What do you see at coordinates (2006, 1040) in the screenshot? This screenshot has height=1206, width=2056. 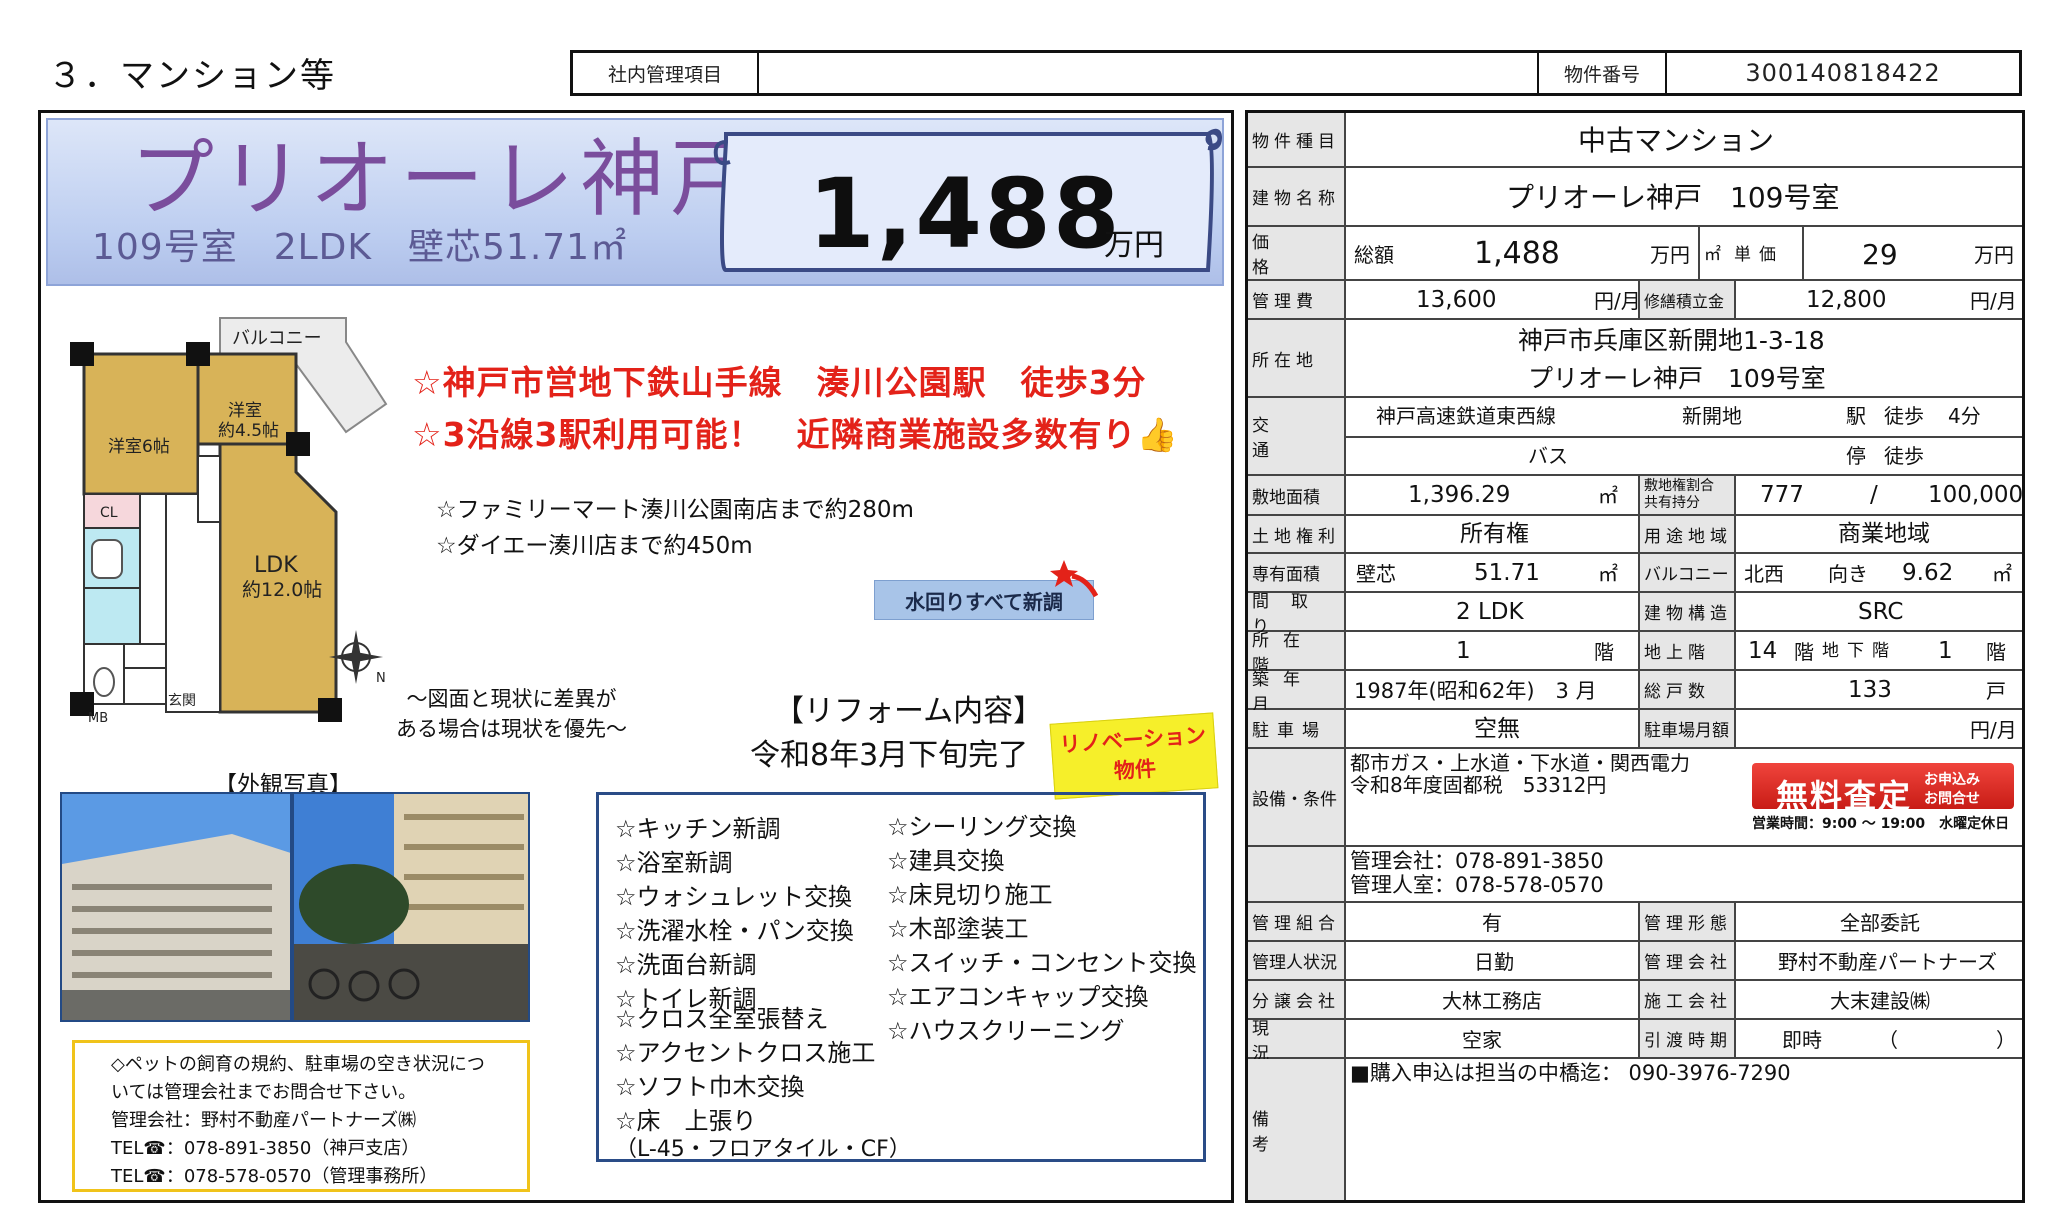 I see `value-handover-paren-close: ）` at bounding box center [2006, 1040].